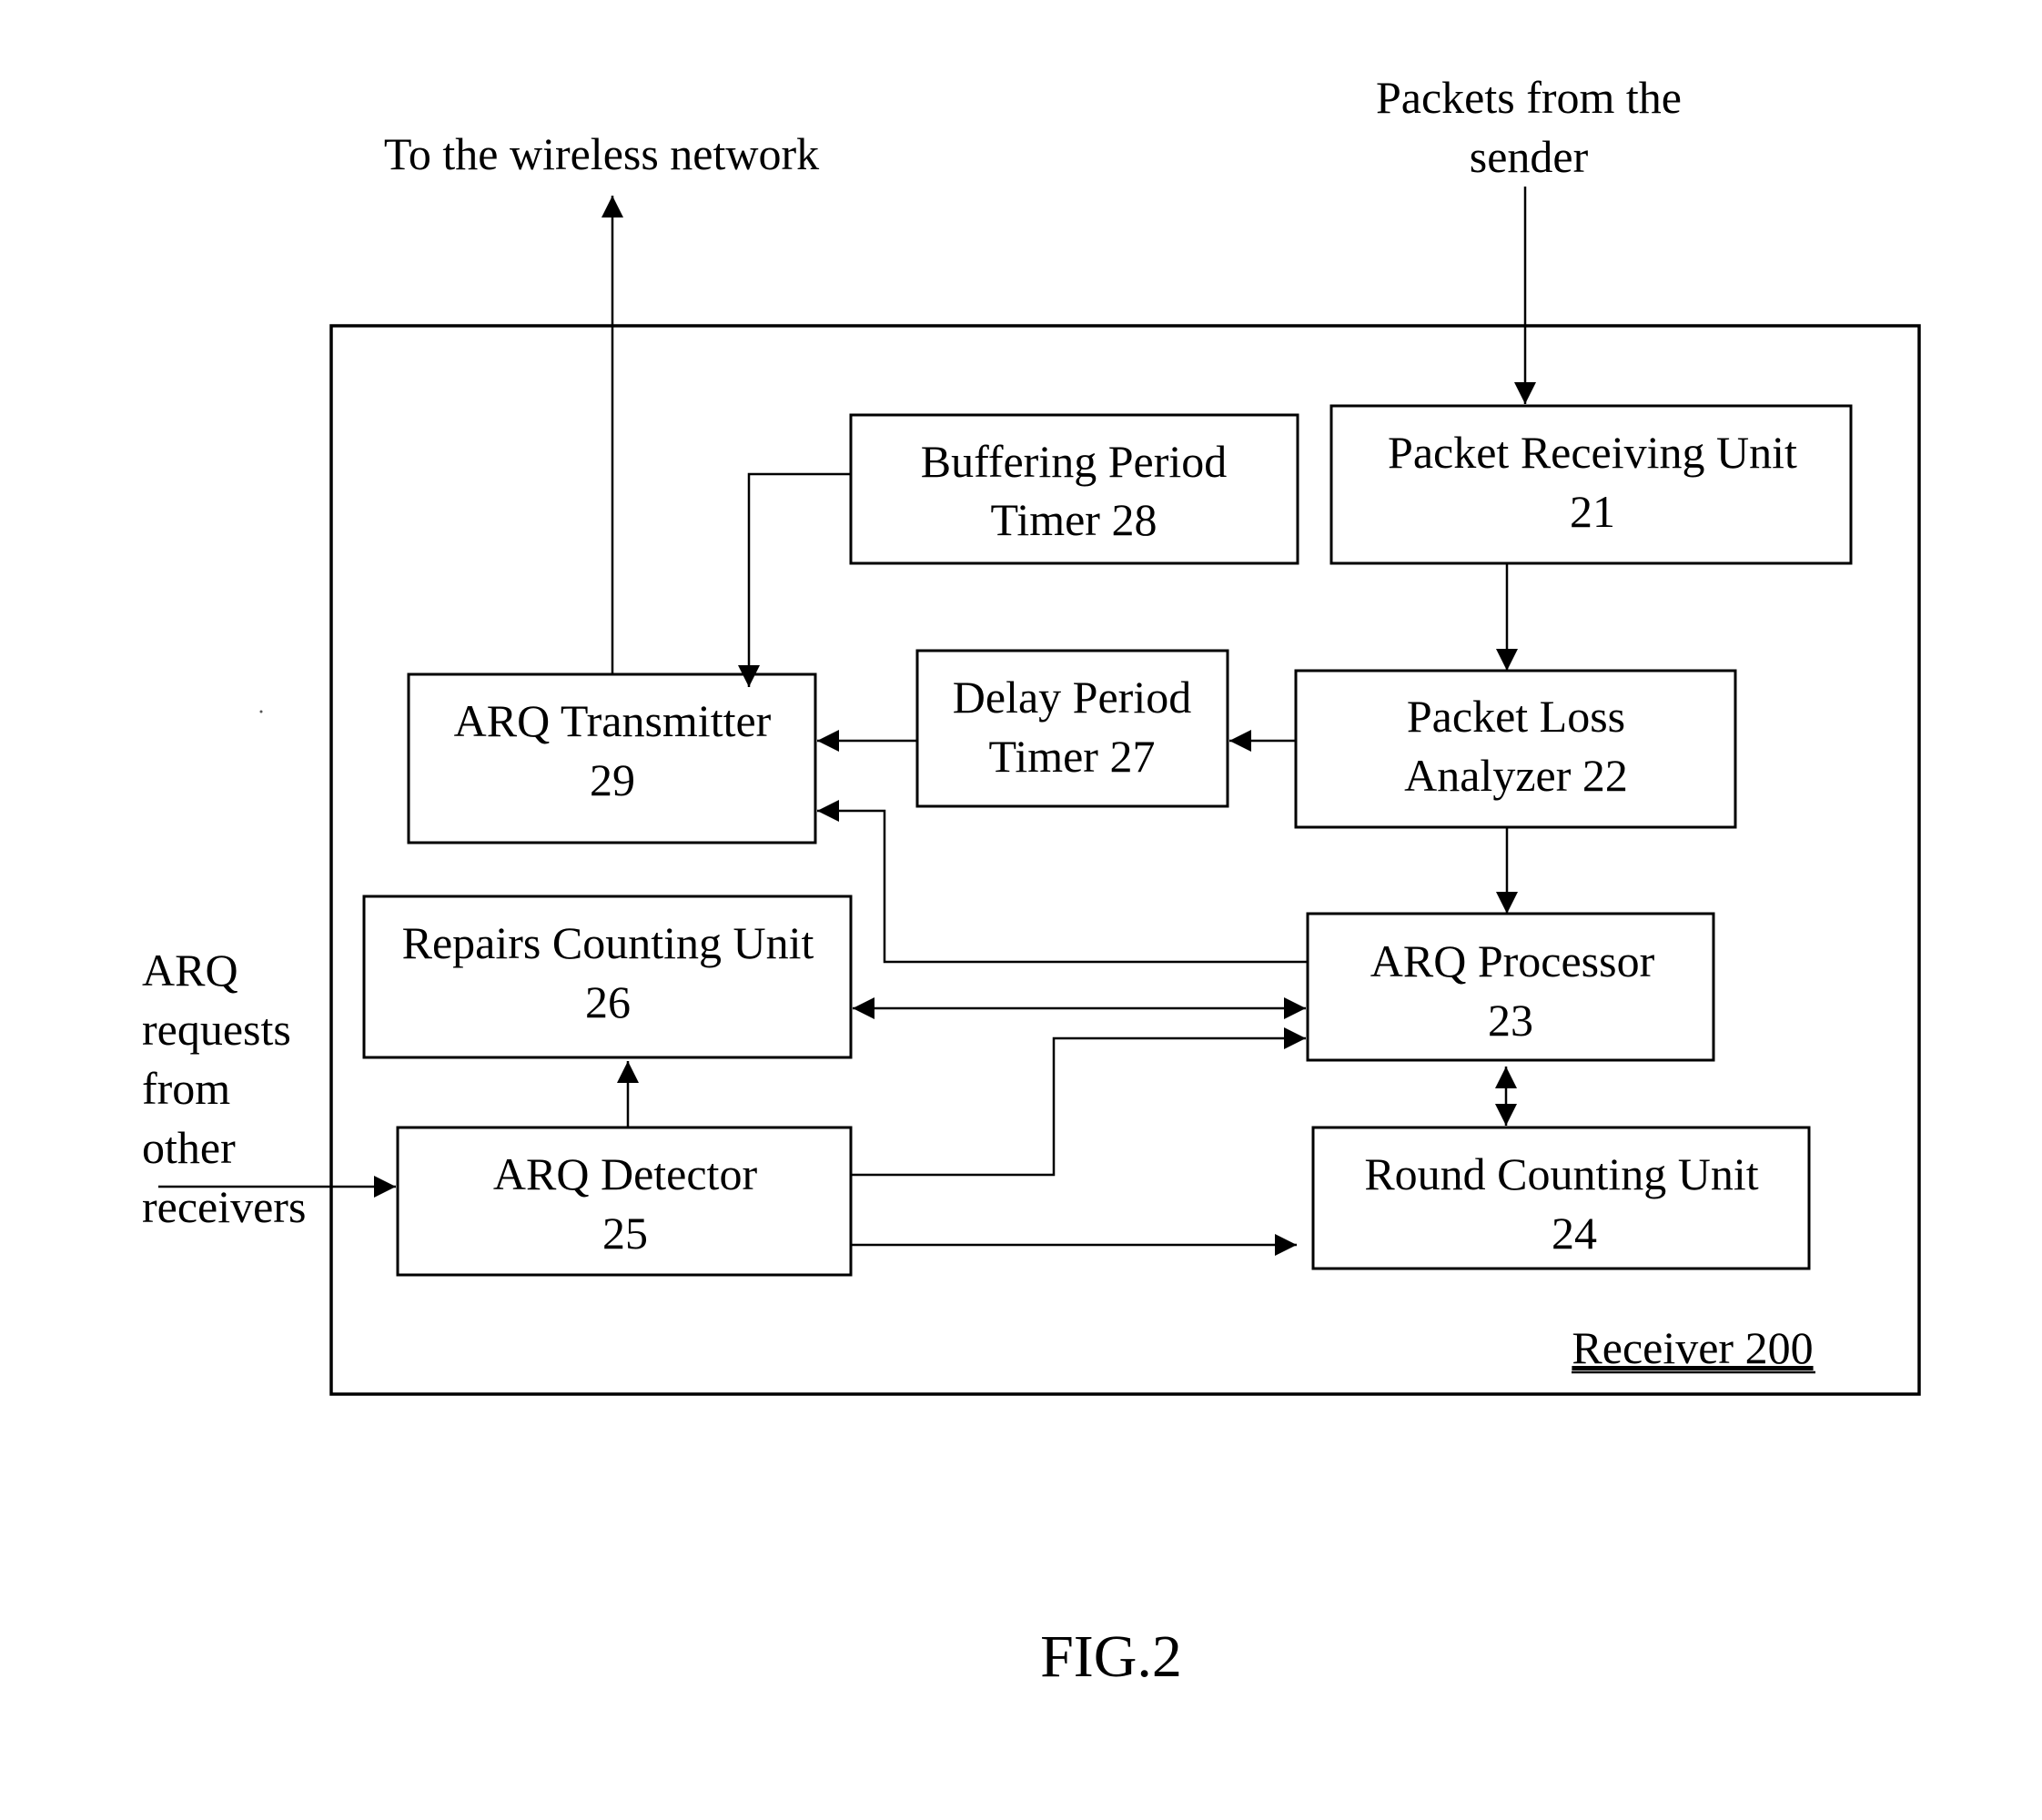 The image size is (2042, 1820). I want to click on repairs-counting-unit-block: Repairs Counting Unit 26, so click(607, 977).